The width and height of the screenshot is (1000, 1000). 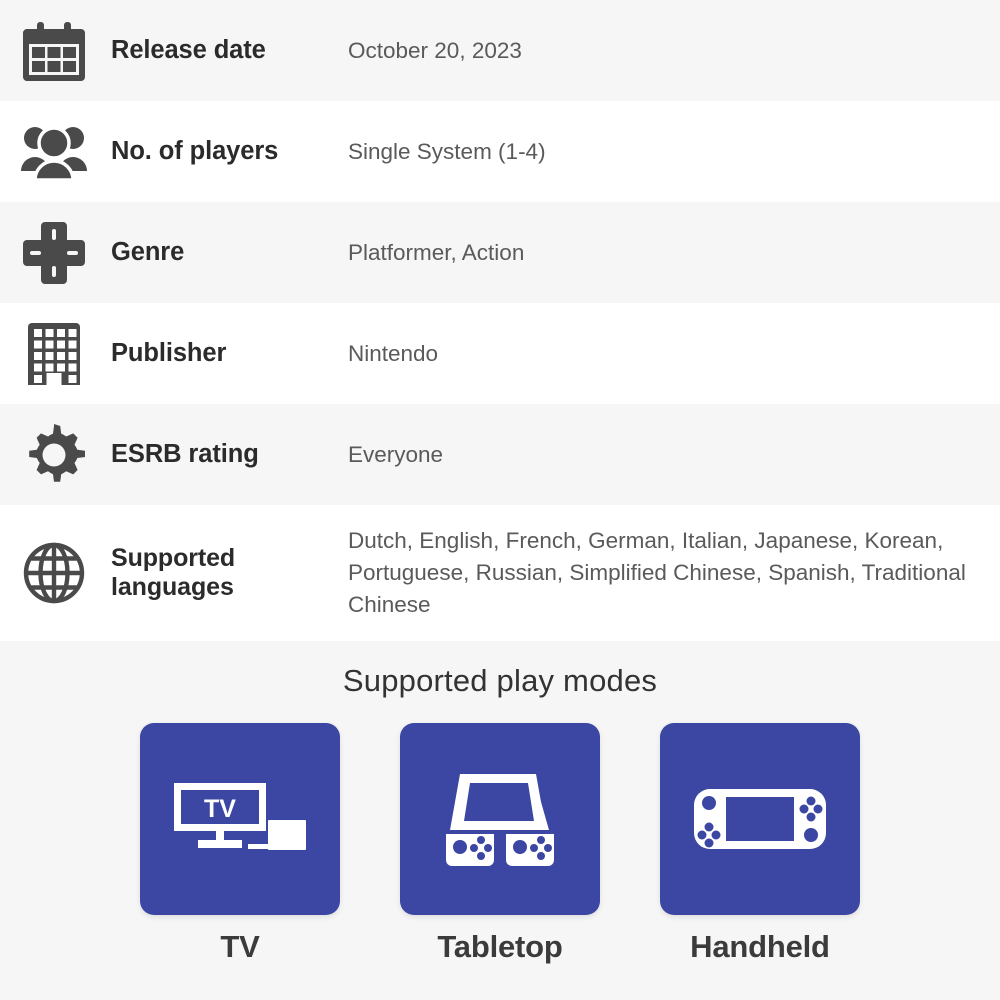 What do you see at coordinates (435, 50) in the screenshot?
I see `spec-value-release-date: October 20, 2023` at bounding box center [435, 50].